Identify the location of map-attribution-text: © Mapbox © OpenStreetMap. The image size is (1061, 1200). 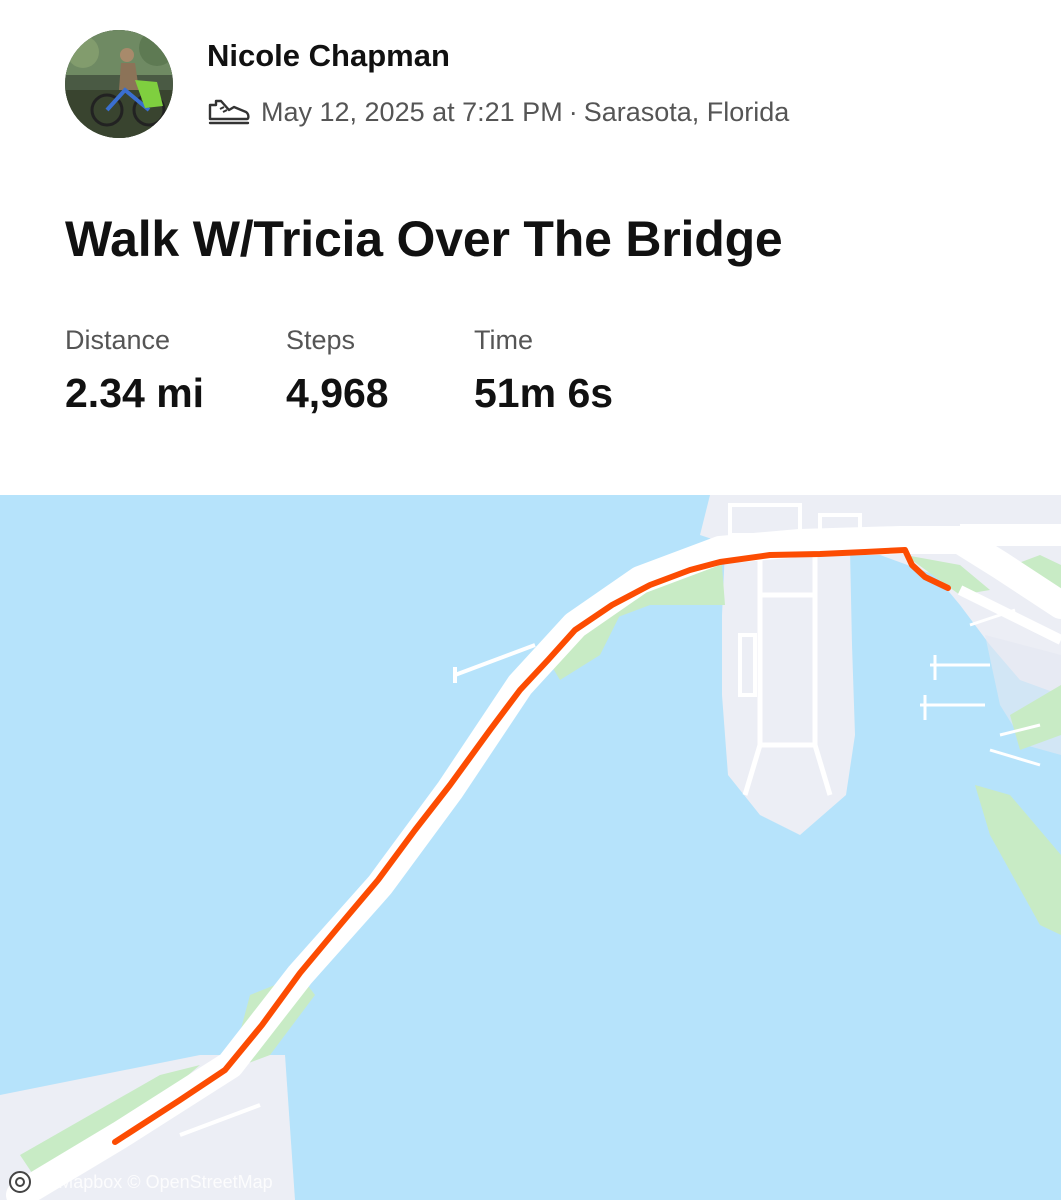
(156, 1182).